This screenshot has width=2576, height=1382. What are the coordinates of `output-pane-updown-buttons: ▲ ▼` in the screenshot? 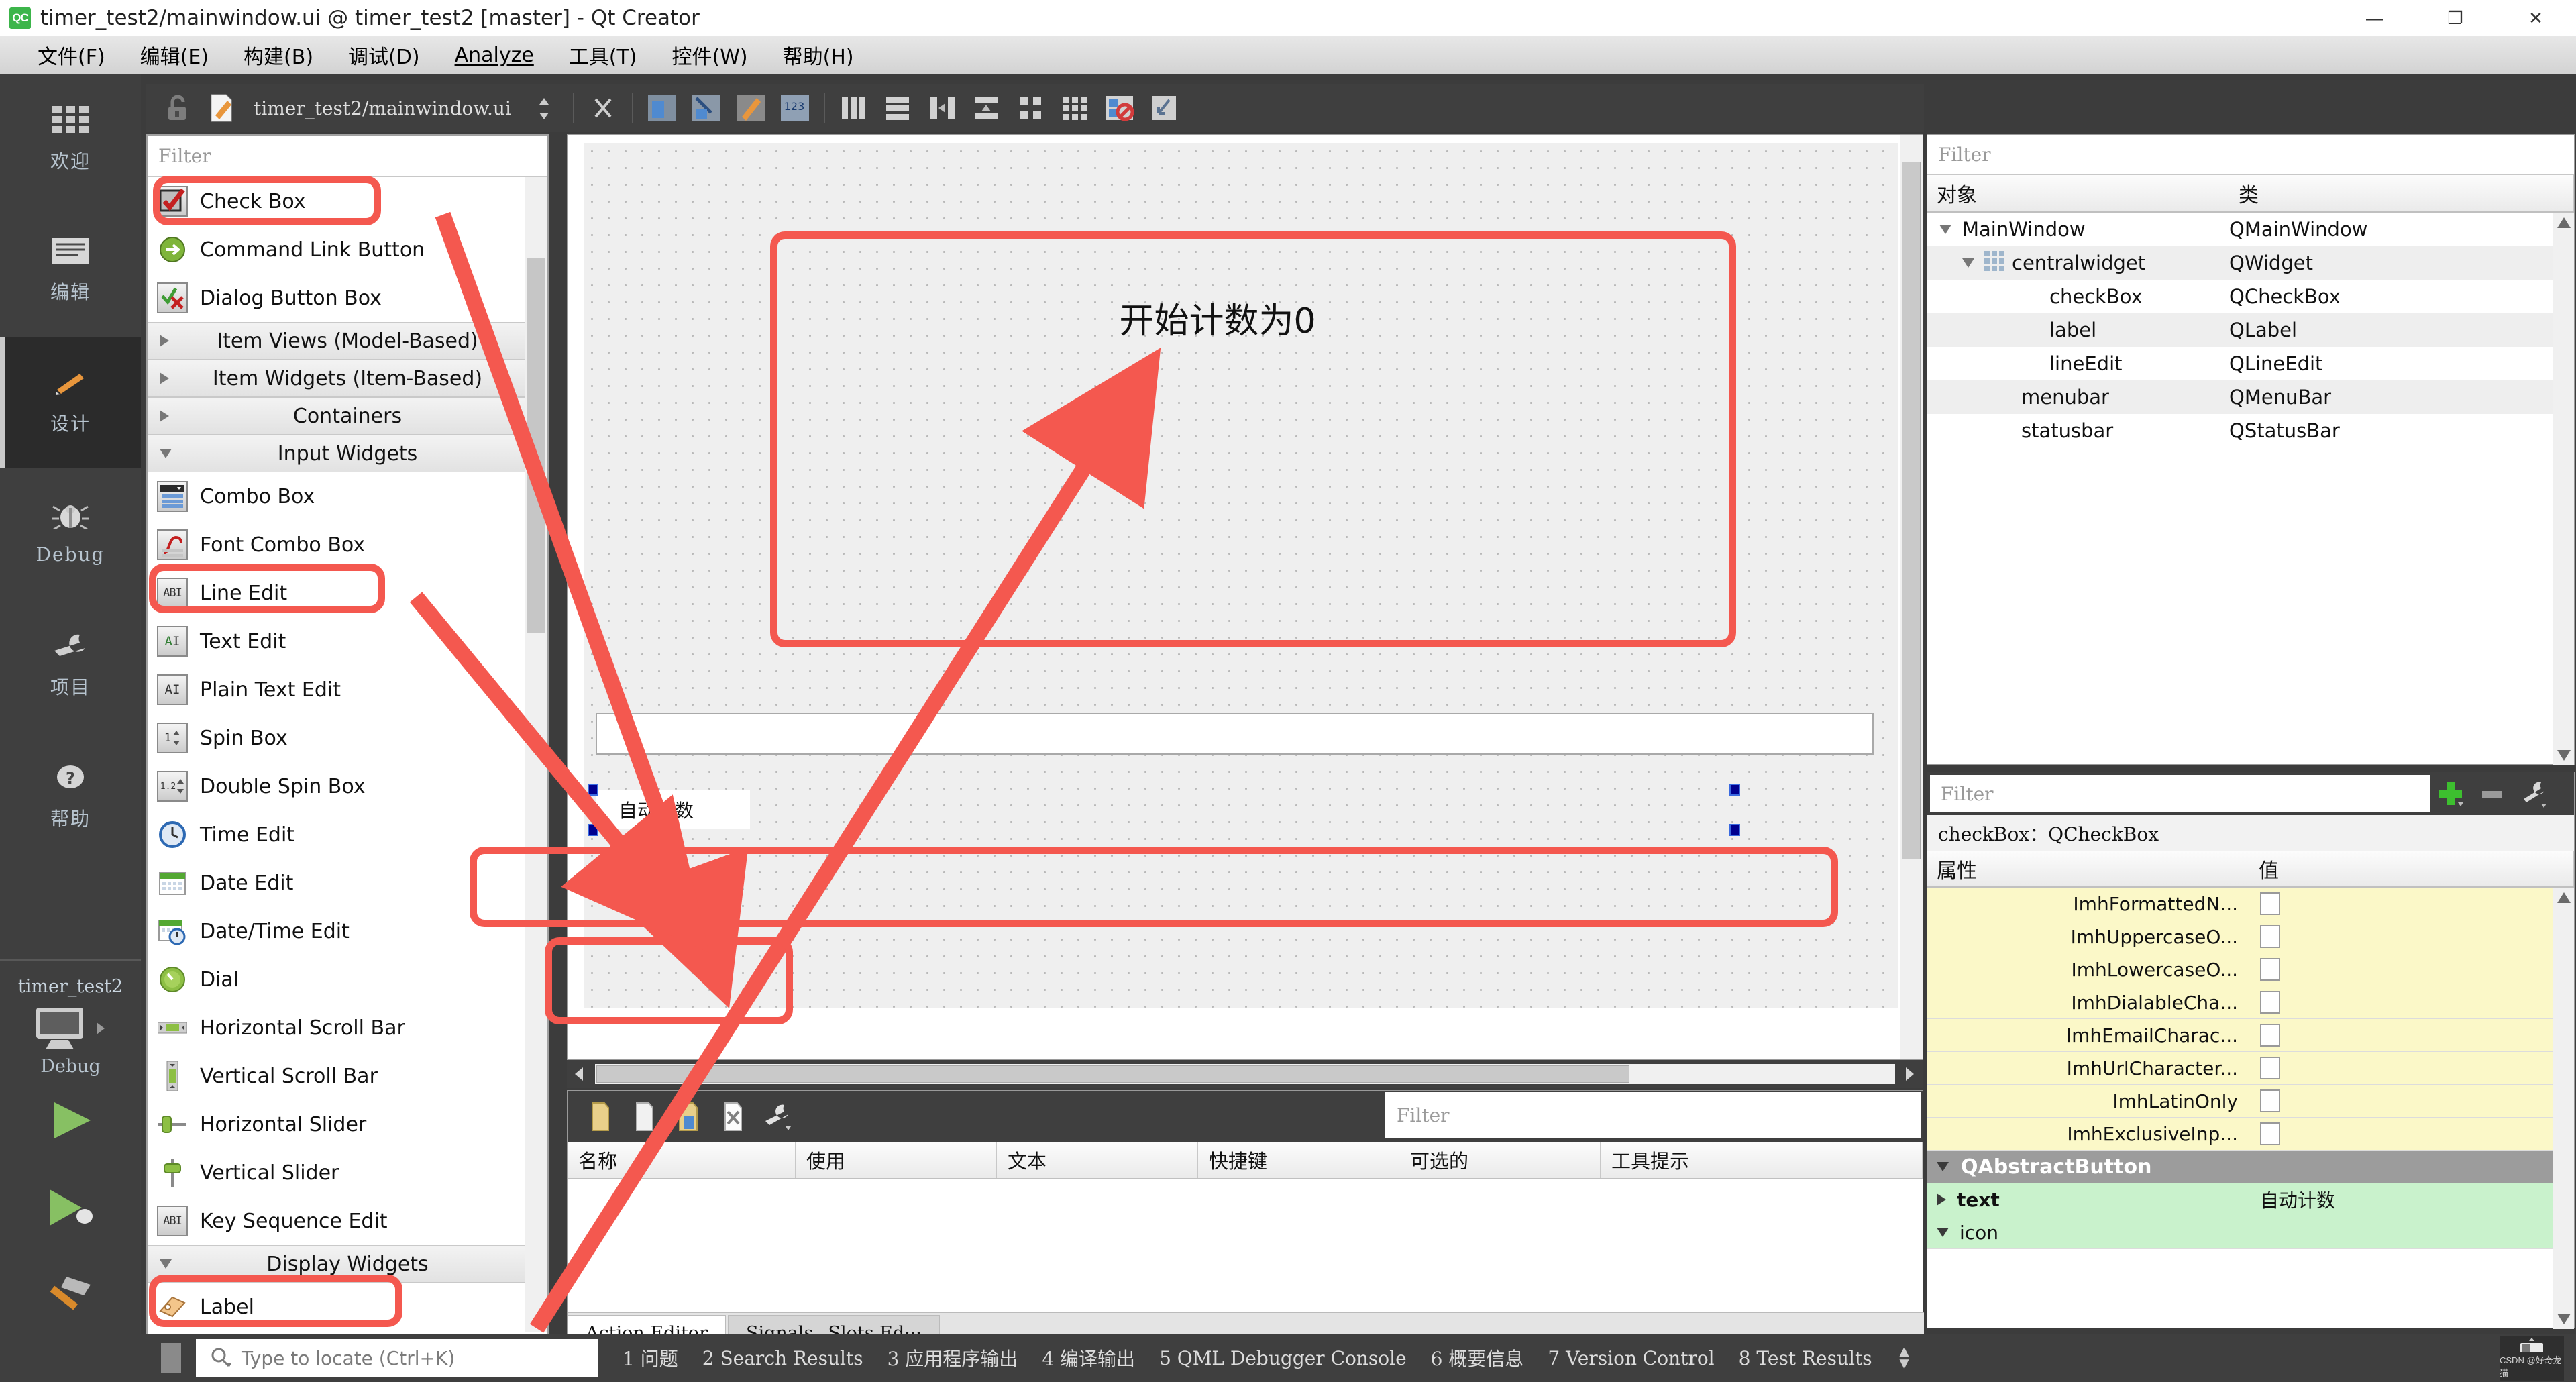 It's located at (1904, 1358).